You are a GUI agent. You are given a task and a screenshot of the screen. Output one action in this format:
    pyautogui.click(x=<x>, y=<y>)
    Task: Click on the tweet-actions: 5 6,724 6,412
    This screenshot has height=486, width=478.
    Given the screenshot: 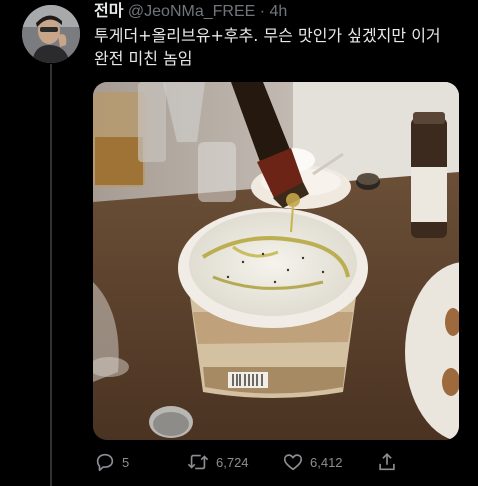 What is the action you would take?
    pyautogui.click(x=284, y=462)
    